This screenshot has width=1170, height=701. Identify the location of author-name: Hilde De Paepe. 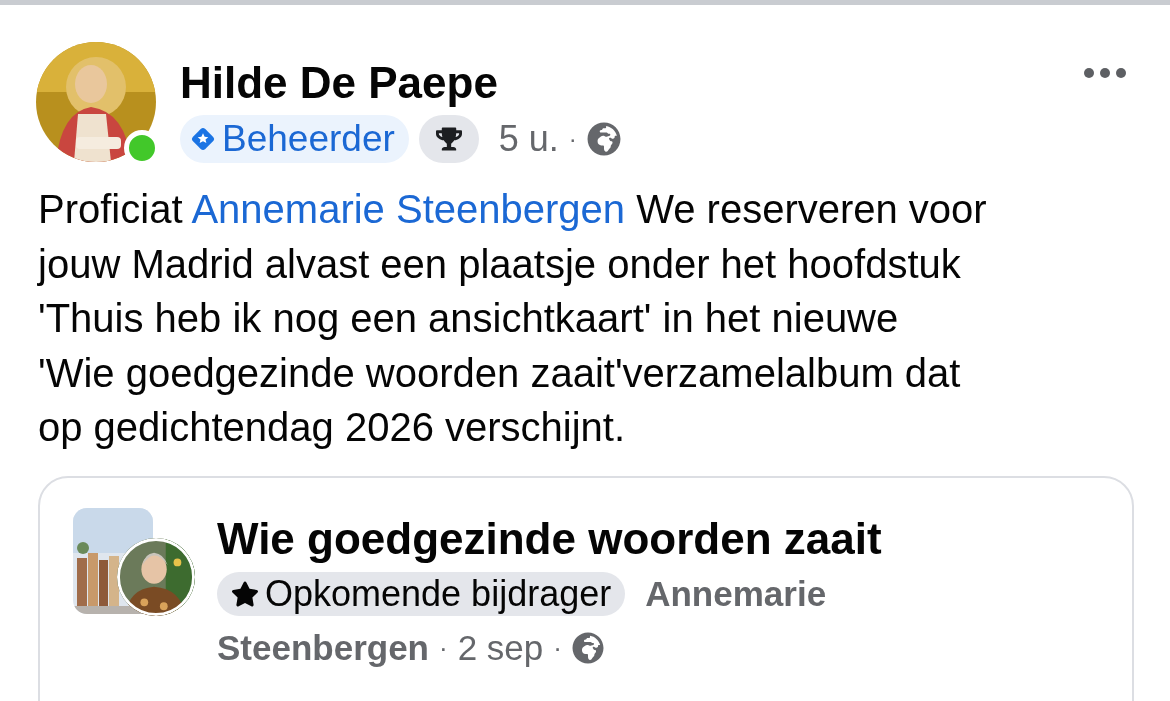
(400, 83).